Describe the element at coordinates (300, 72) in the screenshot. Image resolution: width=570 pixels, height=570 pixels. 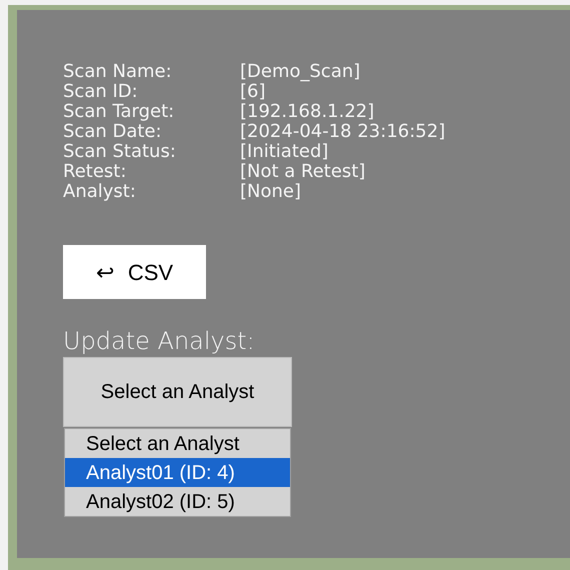
I see `field-value: [Demo_Scan]` at that location.